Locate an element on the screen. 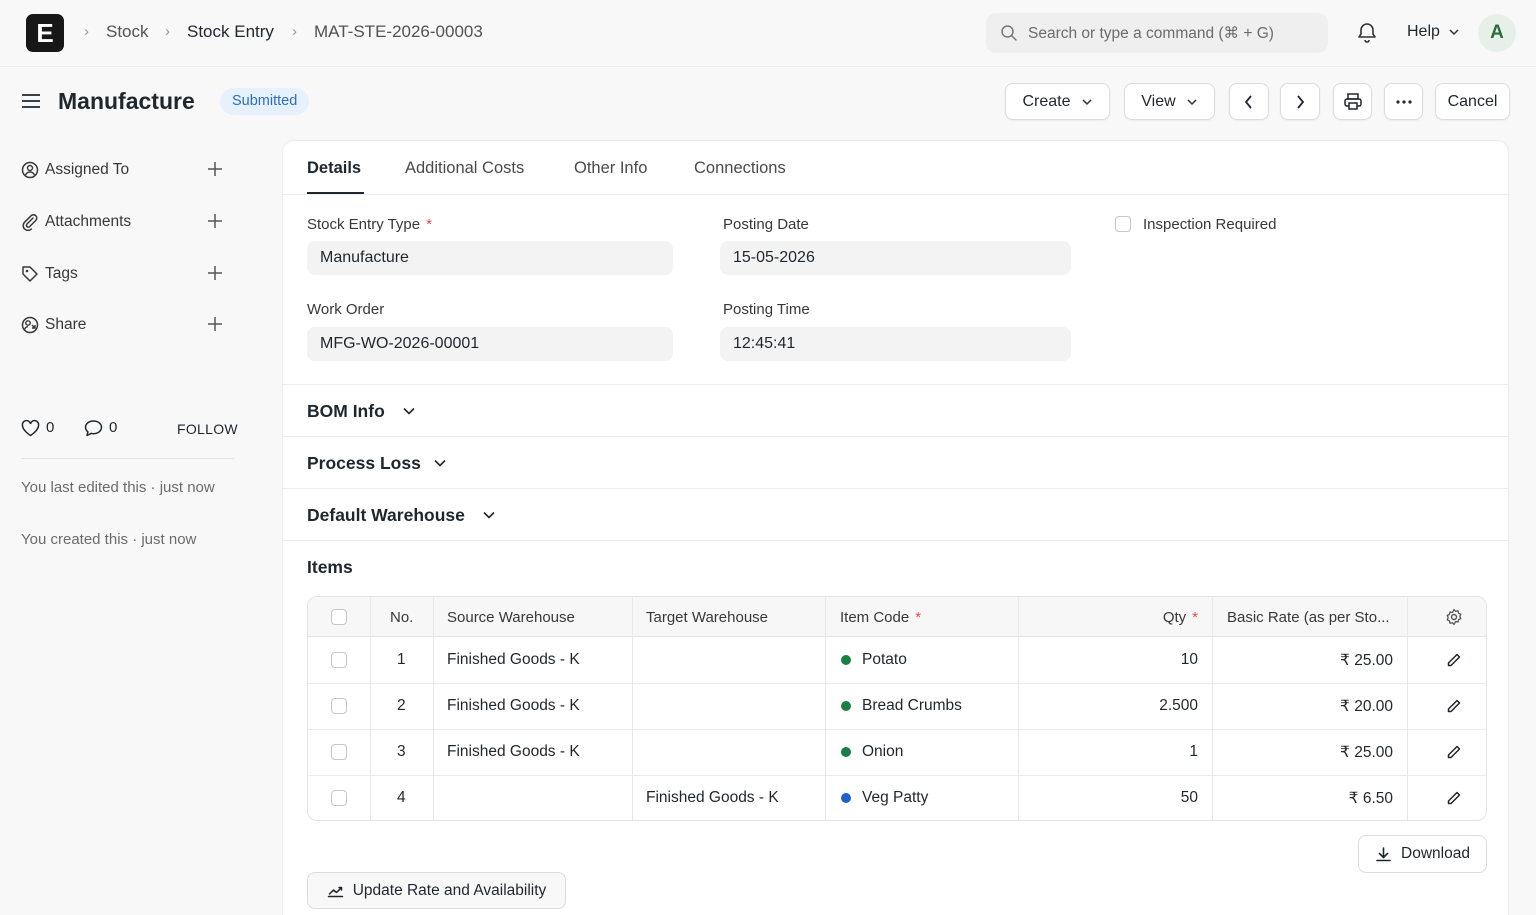 The height and width of the screenshot is (915, 1536). row-qty: 1 is located at coordinates (1193, 752).